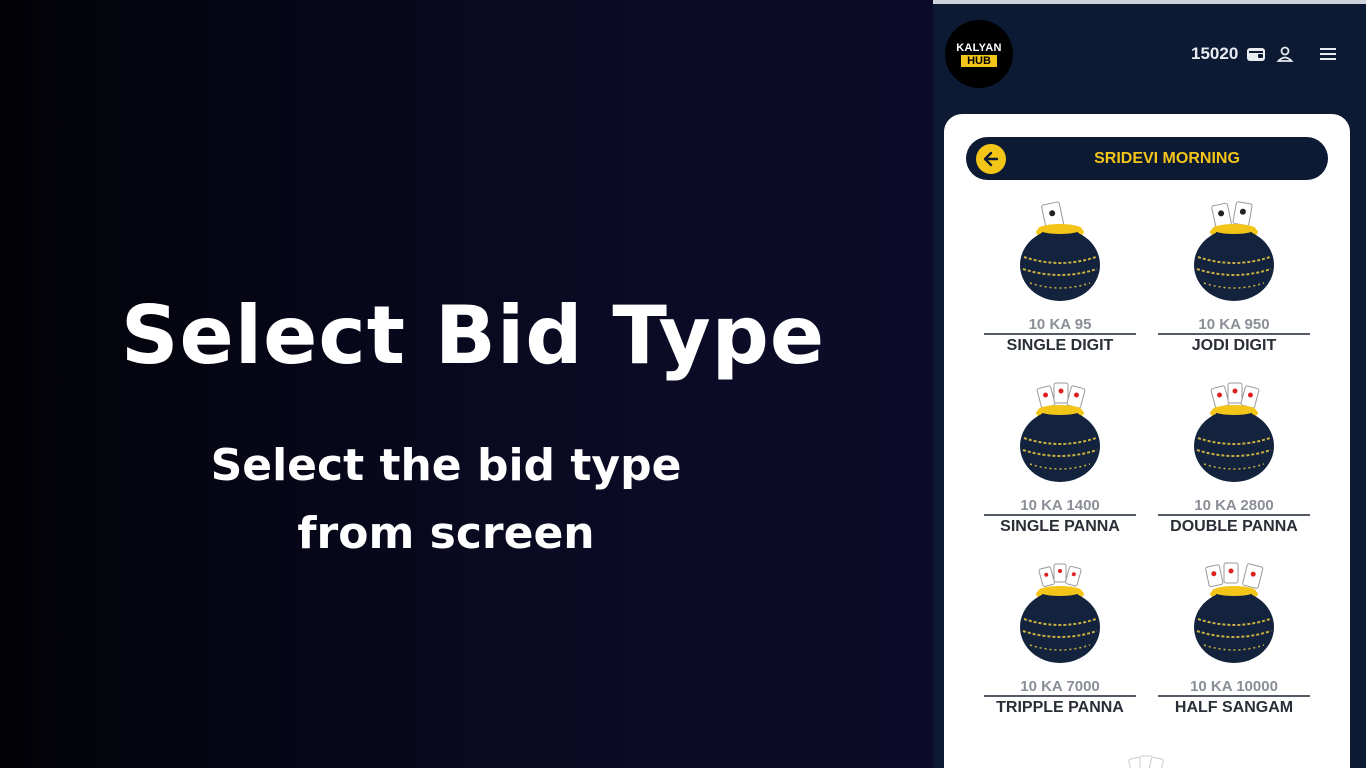  What do you see at coordinates (979, 47) in the screenshot?
I see `logo-text-top: KALYAN` at bounding box center [979, 47].